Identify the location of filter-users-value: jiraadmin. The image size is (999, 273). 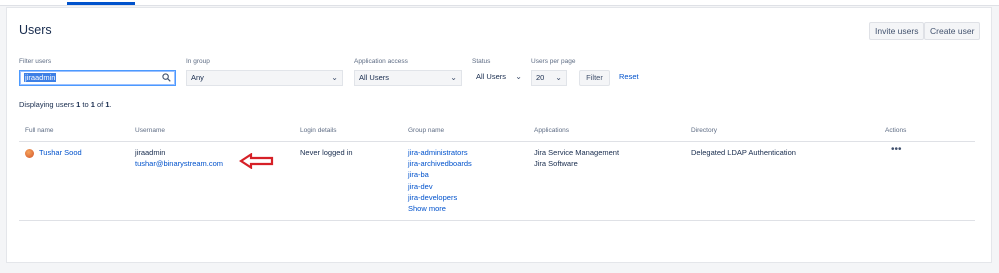
(40, 77).